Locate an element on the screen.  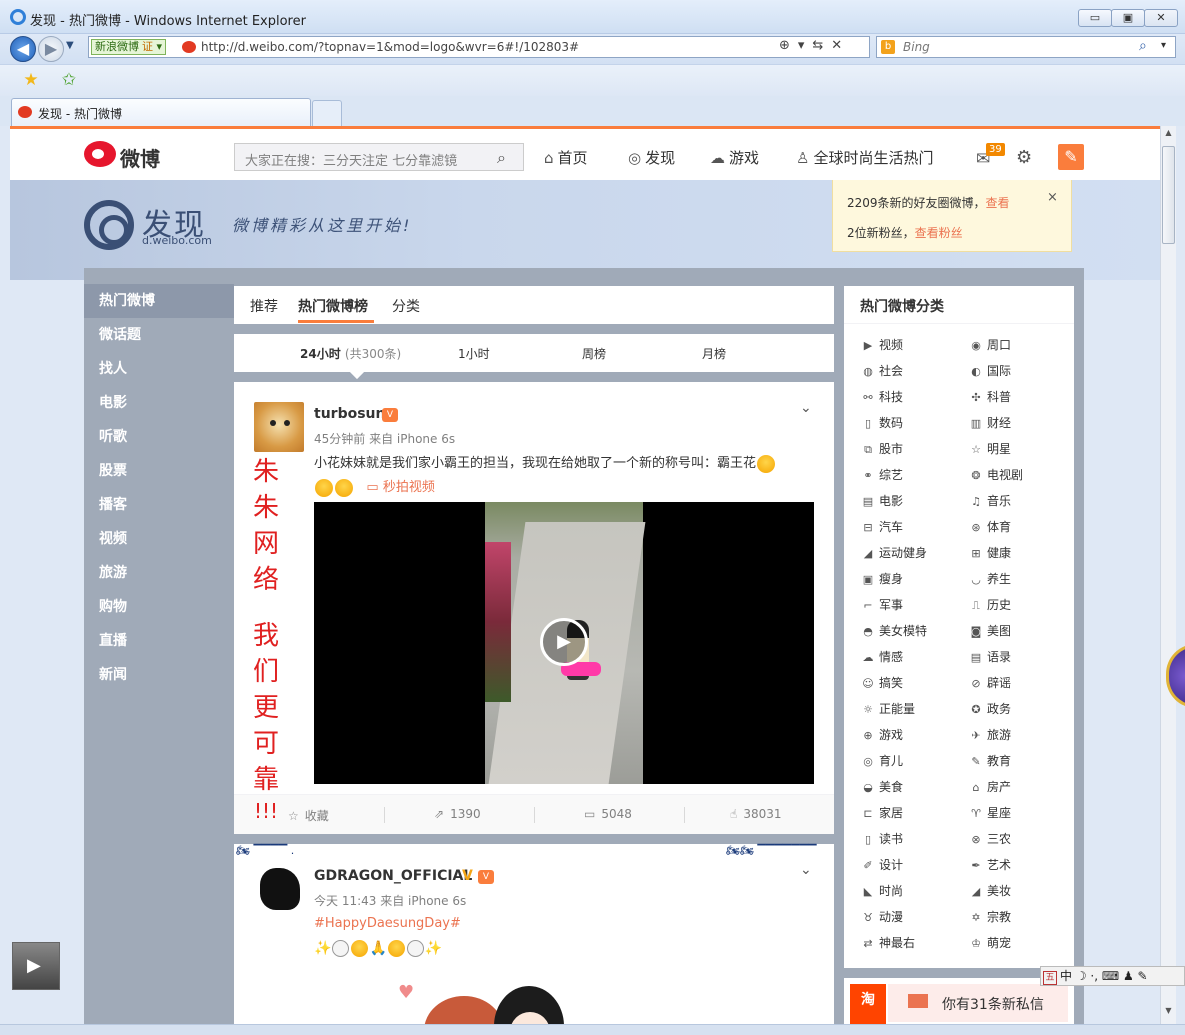
left-nav-hot: 热门微博 is located at coordinates (159, 301).